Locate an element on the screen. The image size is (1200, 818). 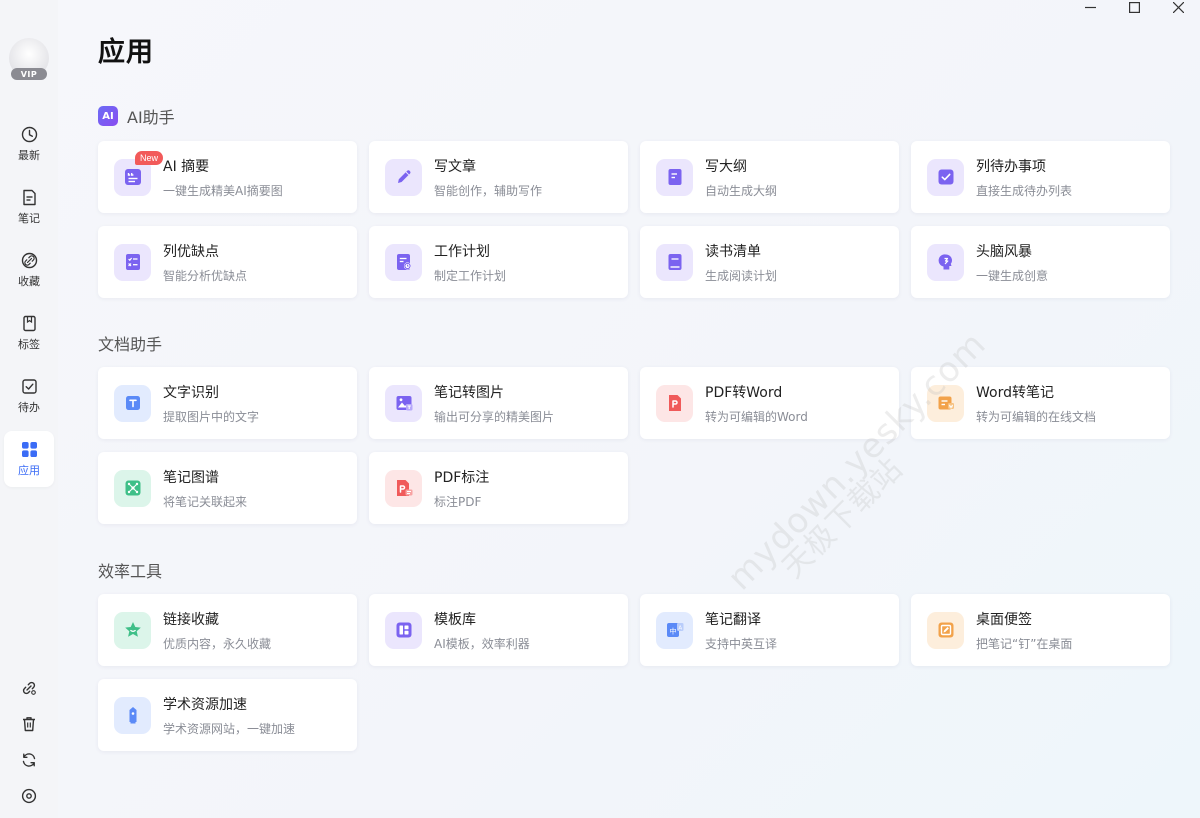
pdf-annotate-icon is located at coordinates (403, 488).